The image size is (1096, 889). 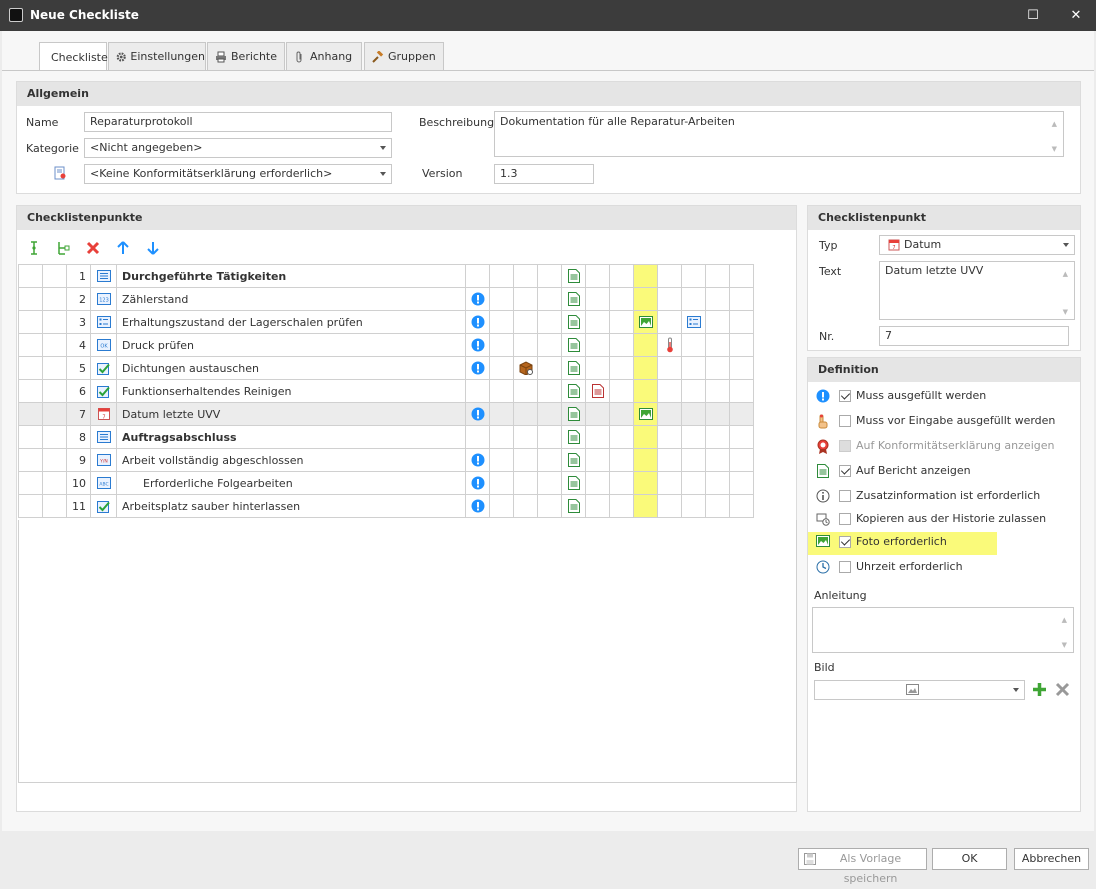 I want to click on definition-option-label: Foto erforderlich, so click(x=901, y=541).